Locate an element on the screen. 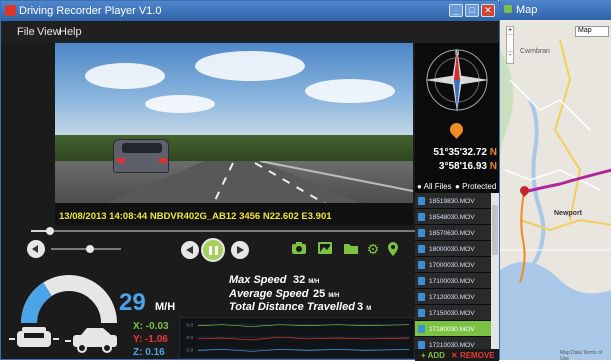 The image size is (611, 361). gsensor-y: Y: -1.06 is located at coordinates (150, 339).